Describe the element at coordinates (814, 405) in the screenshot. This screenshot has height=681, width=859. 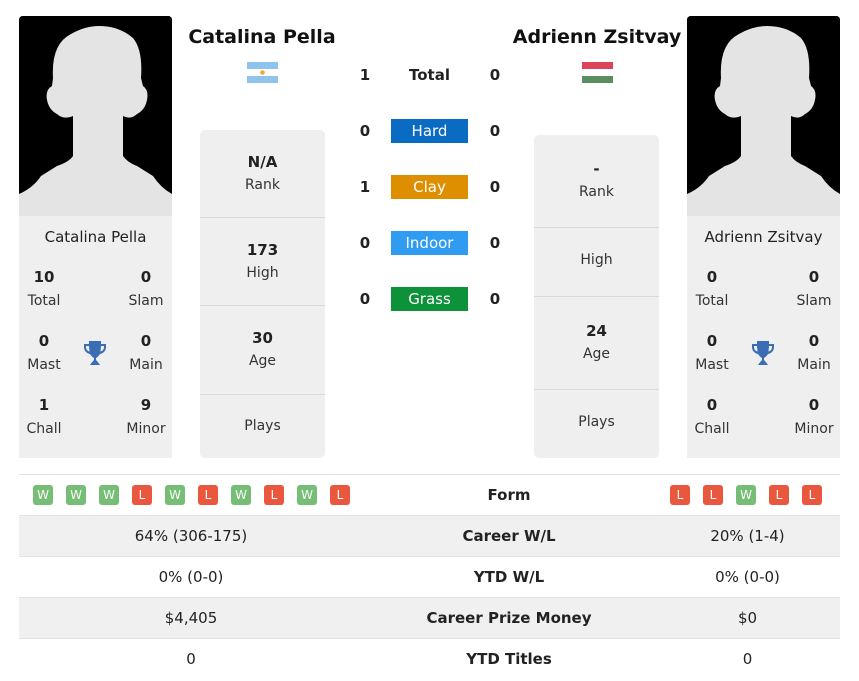
I see `titles-minor-value: 0` at that location.